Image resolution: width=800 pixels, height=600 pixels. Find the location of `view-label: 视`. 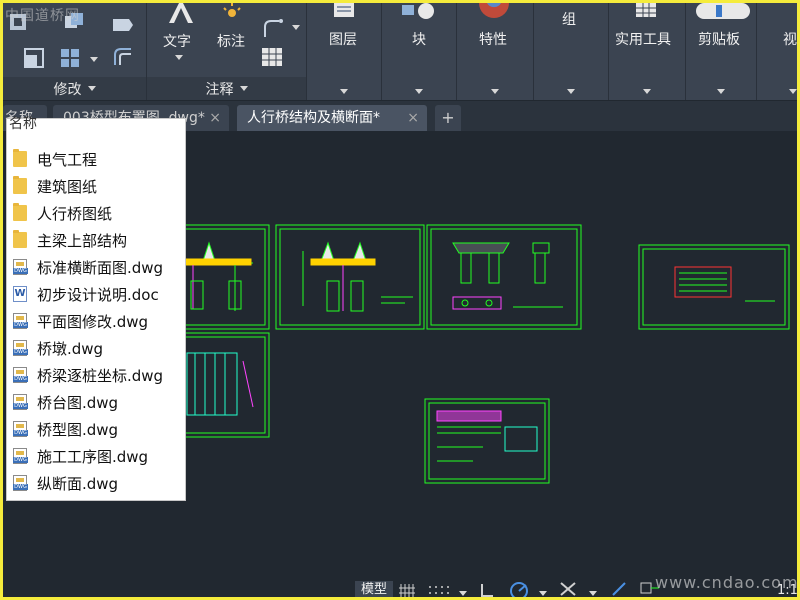

view-label: 视 is located at coordinates (790, 40).